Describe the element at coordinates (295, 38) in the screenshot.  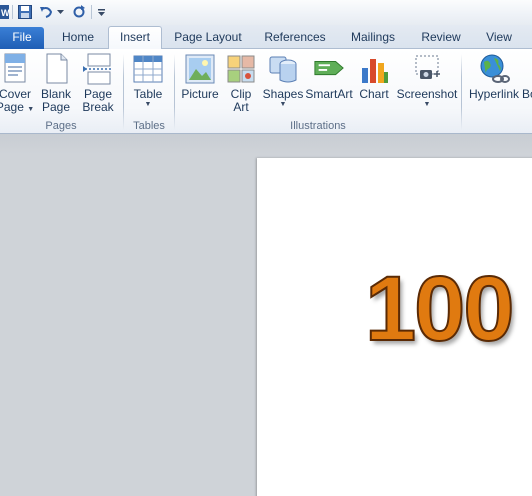
I see `tab-references: References` at that location.